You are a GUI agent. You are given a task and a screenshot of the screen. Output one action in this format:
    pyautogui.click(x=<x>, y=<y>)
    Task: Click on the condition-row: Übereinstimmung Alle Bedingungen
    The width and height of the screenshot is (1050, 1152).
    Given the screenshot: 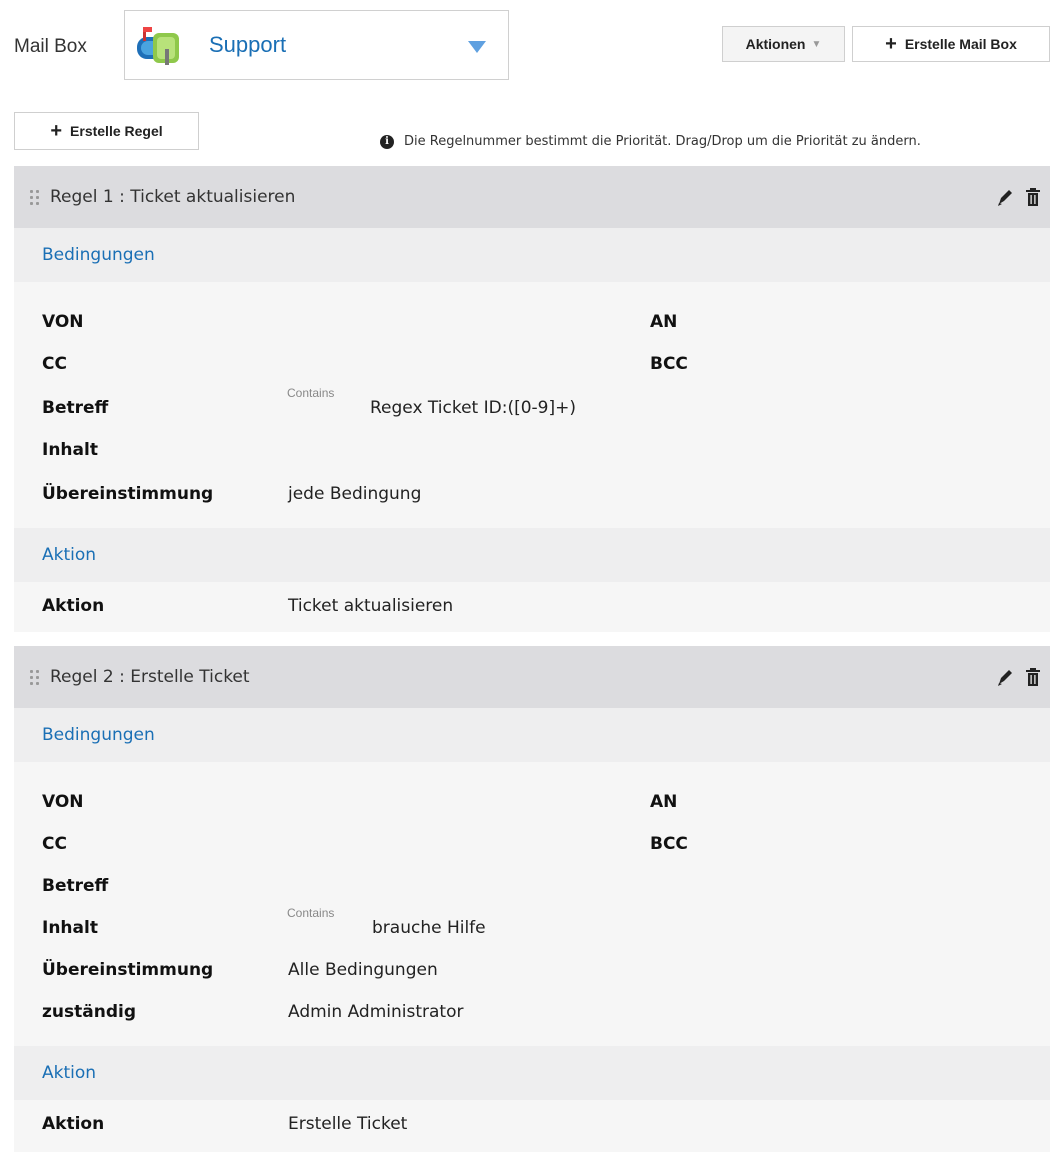 What is the action you would take?
    pyautogui.click(x=532, y=980)
    